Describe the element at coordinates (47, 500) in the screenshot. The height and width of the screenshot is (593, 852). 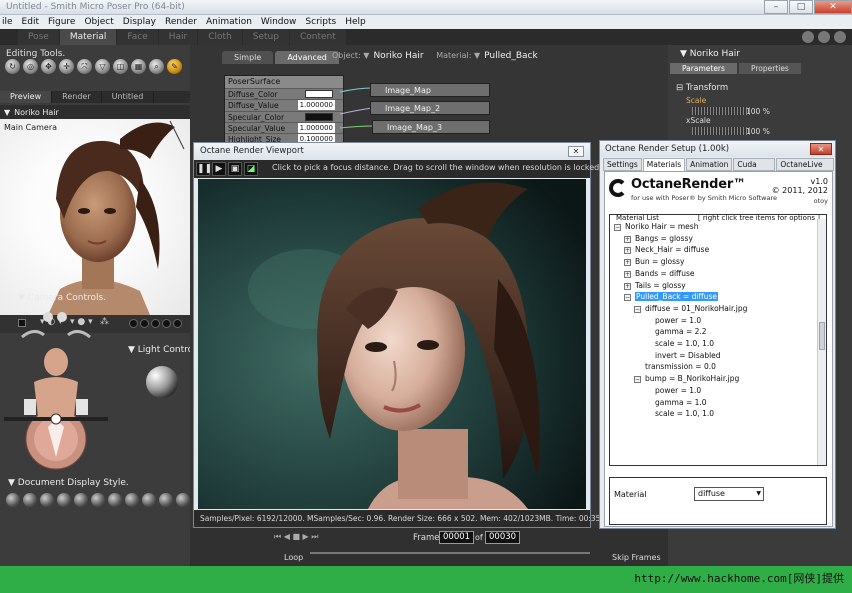
I see `style-wireframe` at that location.